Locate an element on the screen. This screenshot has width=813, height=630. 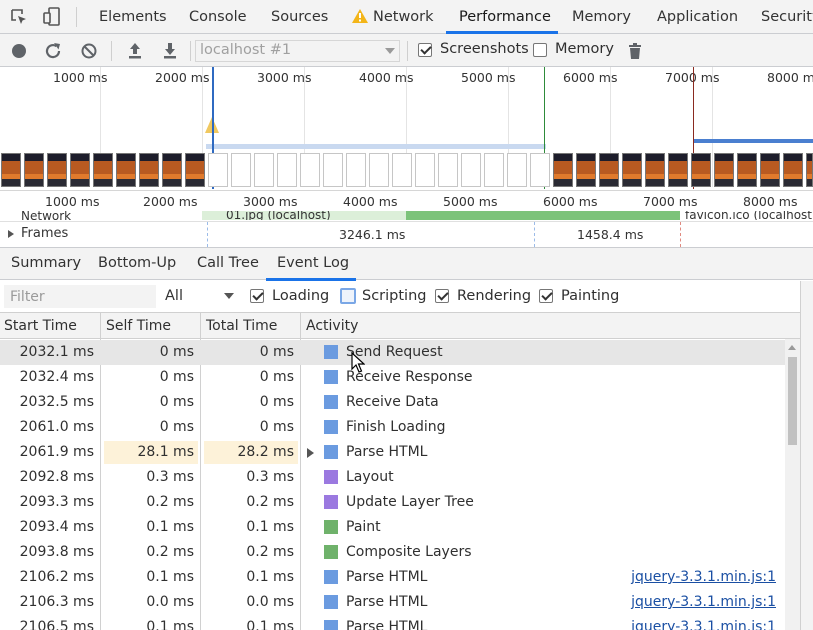
duration-select-value: All is located at coordinates (174, 296).